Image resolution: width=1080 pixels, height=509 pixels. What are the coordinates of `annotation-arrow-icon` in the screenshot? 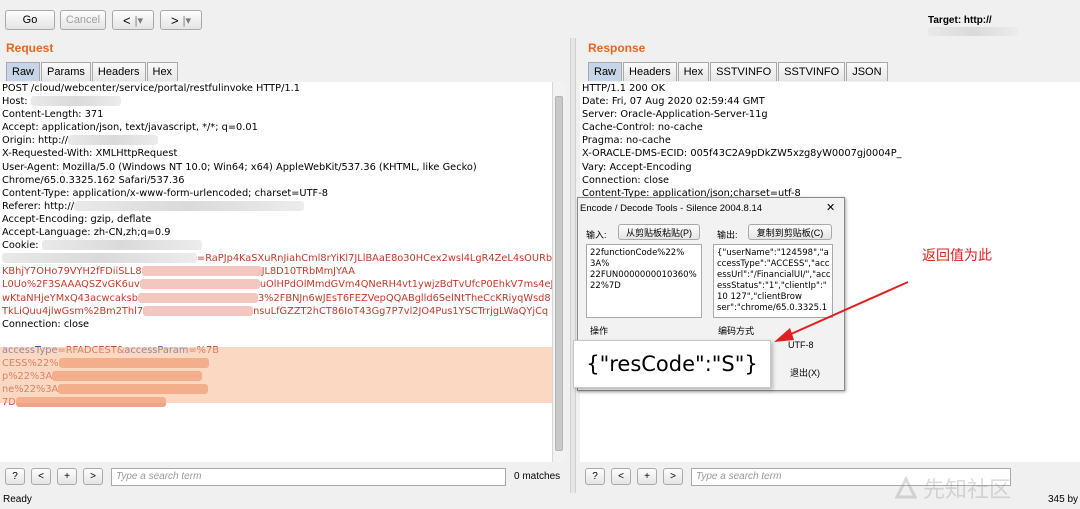 It's located at (841, 311).